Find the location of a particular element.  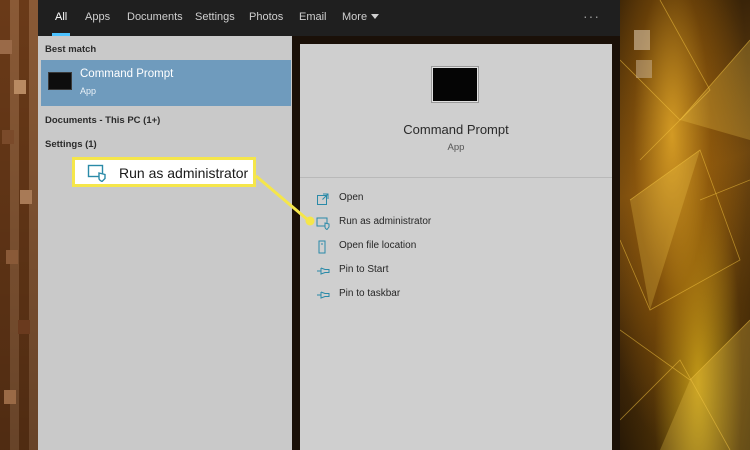

action-pin-to-start-label: Pin to Start is located at coordinates (364, 269).